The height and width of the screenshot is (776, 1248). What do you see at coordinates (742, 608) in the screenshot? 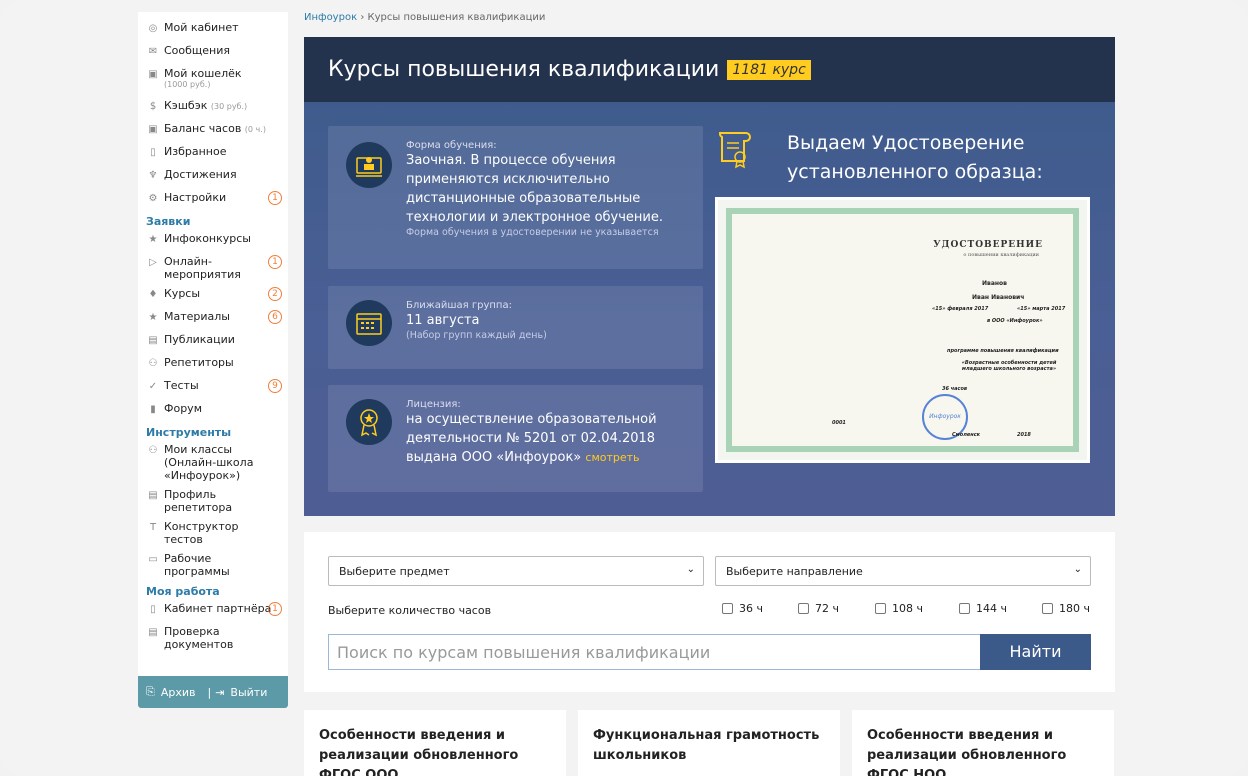
I see `hours-checkbox-36: 36 ч` at bounding box center [742, 608].